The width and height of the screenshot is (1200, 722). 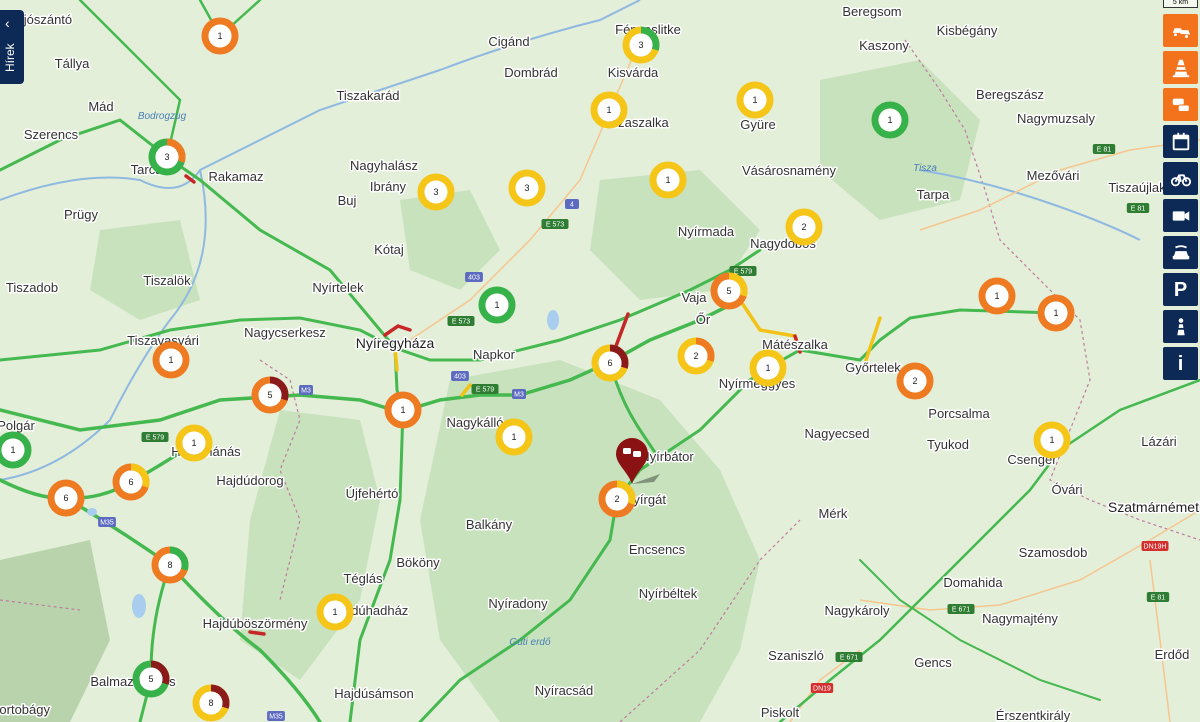 I want to click on layer-button-info: i, so click(x=1180, y=363).